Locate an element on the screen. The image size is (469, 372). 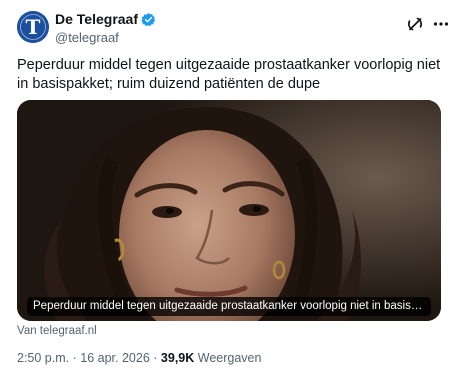
author-handle: @telegraaf is located at coordinates (87, 37).